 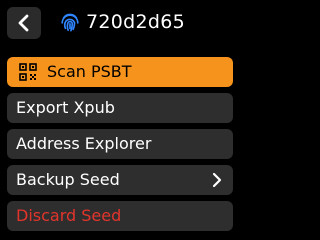 I want to click on export-xpub-label: Export Xpub, so click(x=65, y=107).